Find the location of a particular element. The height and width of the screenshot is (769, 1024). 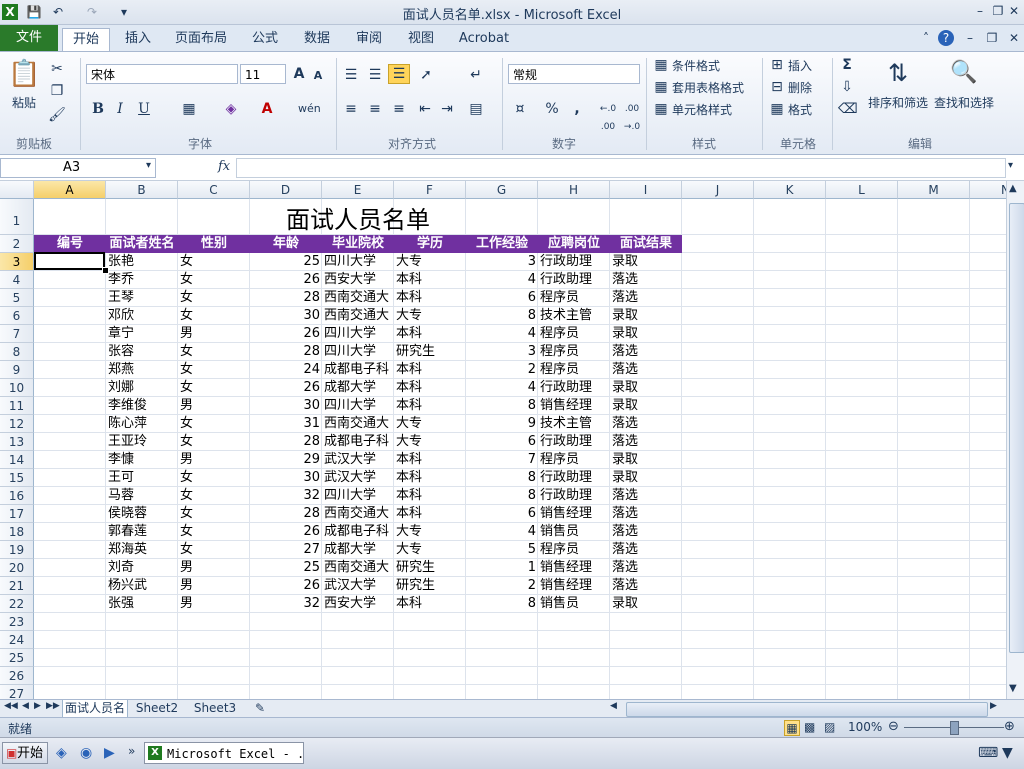

column-header-L: L is located at coordinates (862, 190).